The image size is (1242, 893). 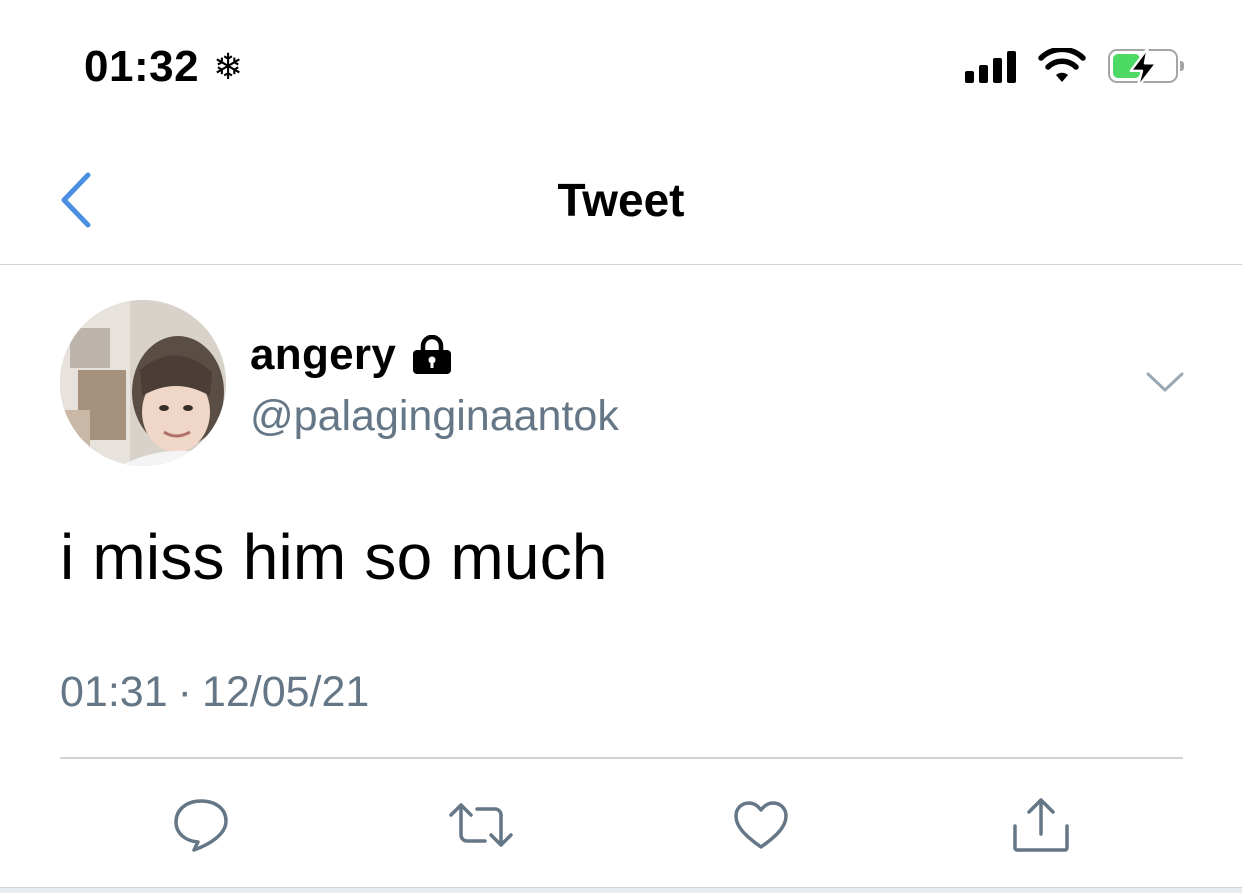 What do you see at coordinates (621, 890) in the screenshot?
I see `bottom-divider` at bounding box center [621, 890].